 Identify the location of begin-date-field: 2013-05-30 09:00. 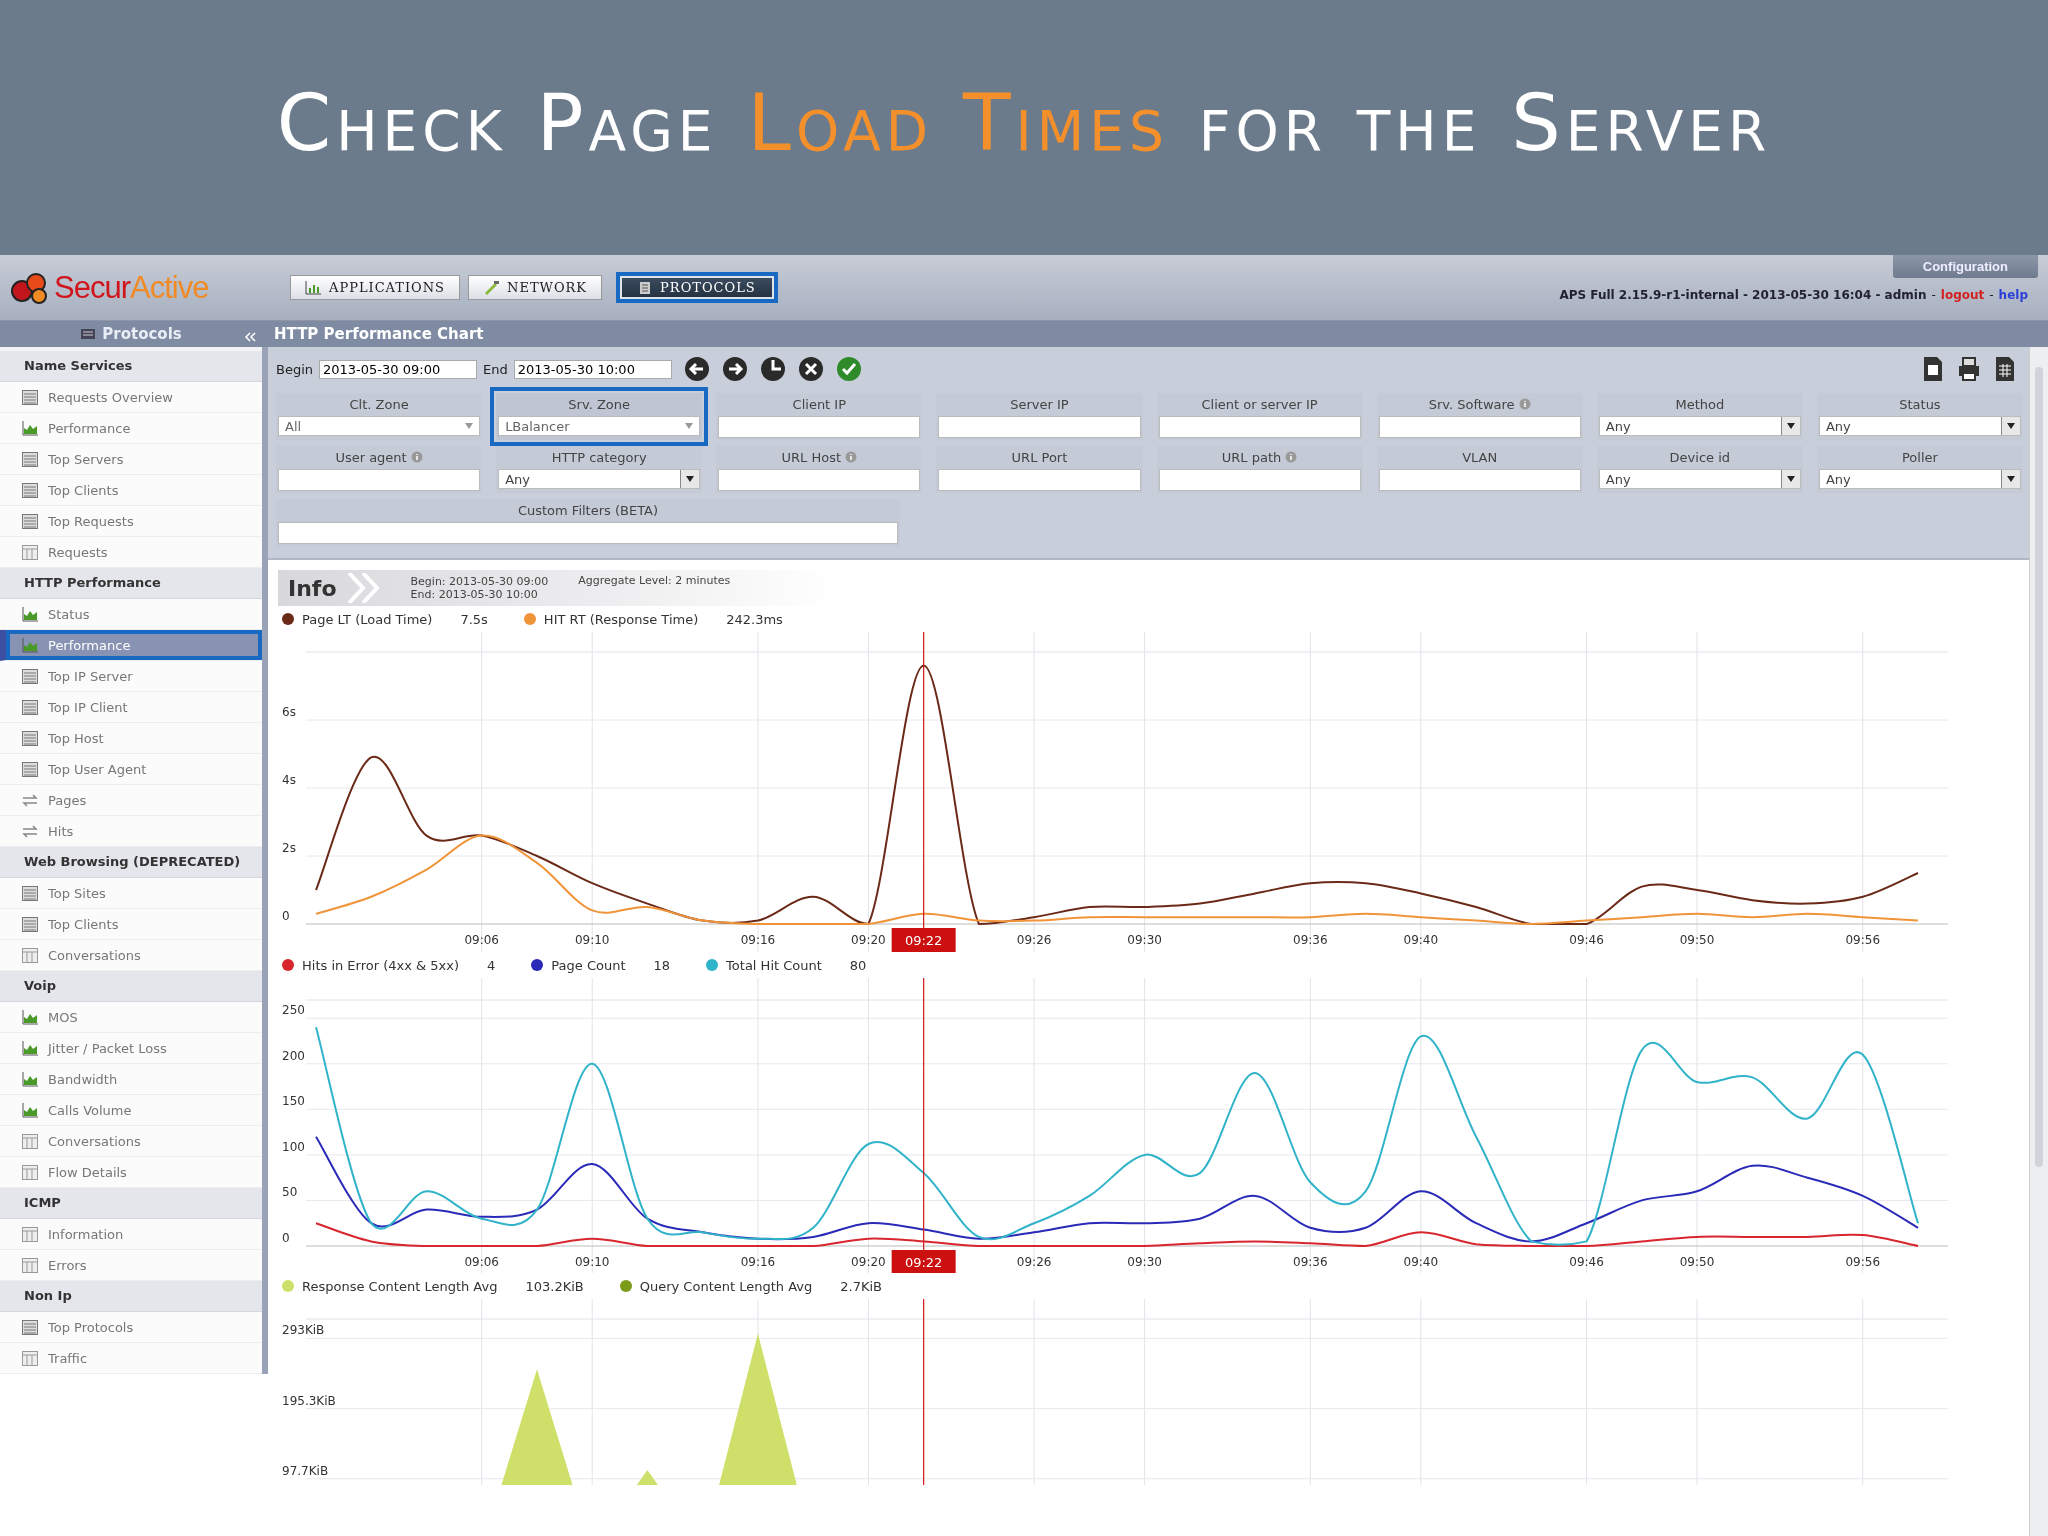
(398, 369).